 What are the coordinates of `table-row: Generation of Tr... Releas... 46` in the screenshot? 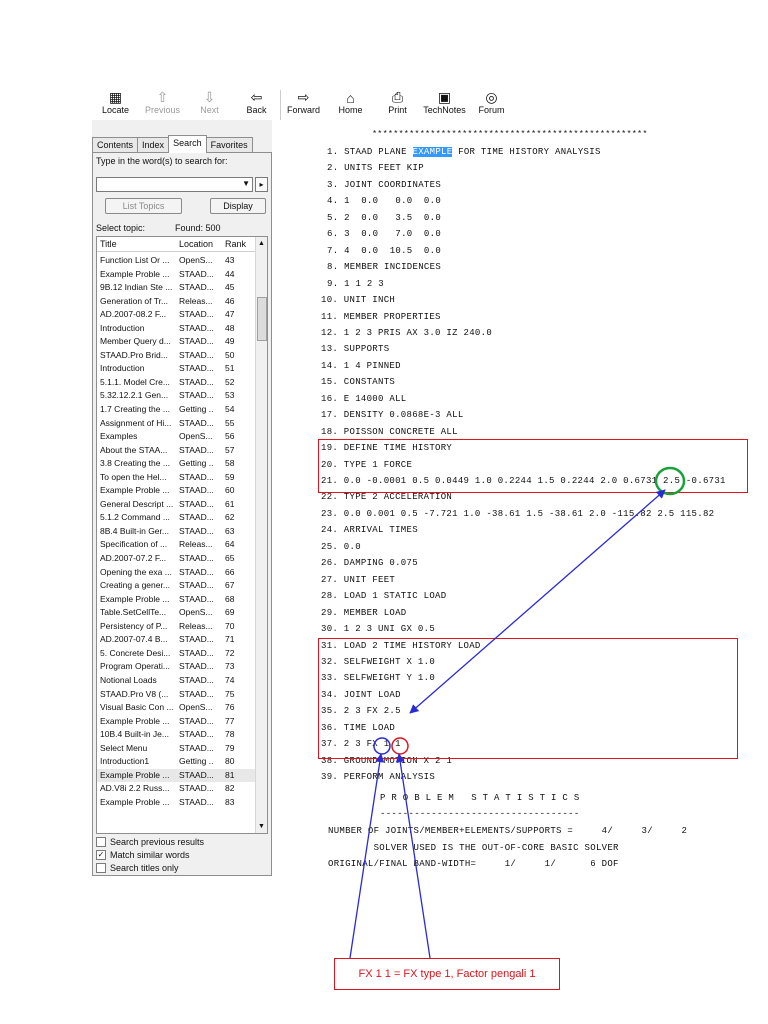 It's located at (176, 302).